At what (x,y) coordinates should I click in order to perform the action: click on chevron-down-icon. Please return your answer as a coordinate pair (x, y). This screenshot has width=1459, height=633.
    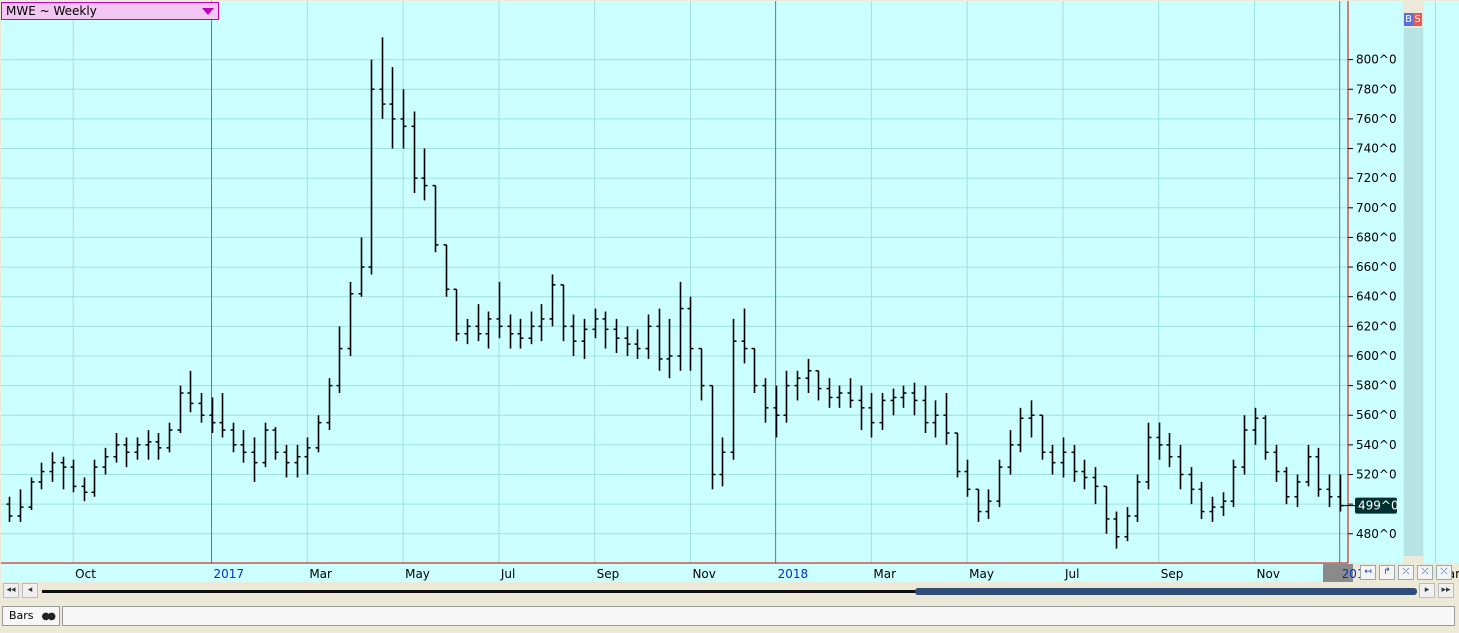
    Looking at the image, I should click on (208, 11).